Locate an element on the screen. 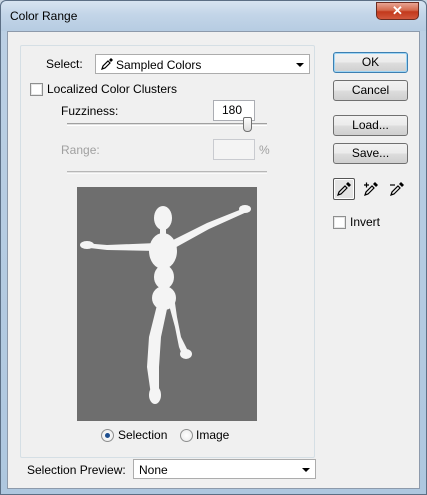 This screenshot has width=427, height=495. selection-radio-label: Selection is located at coordinates (143, 435).